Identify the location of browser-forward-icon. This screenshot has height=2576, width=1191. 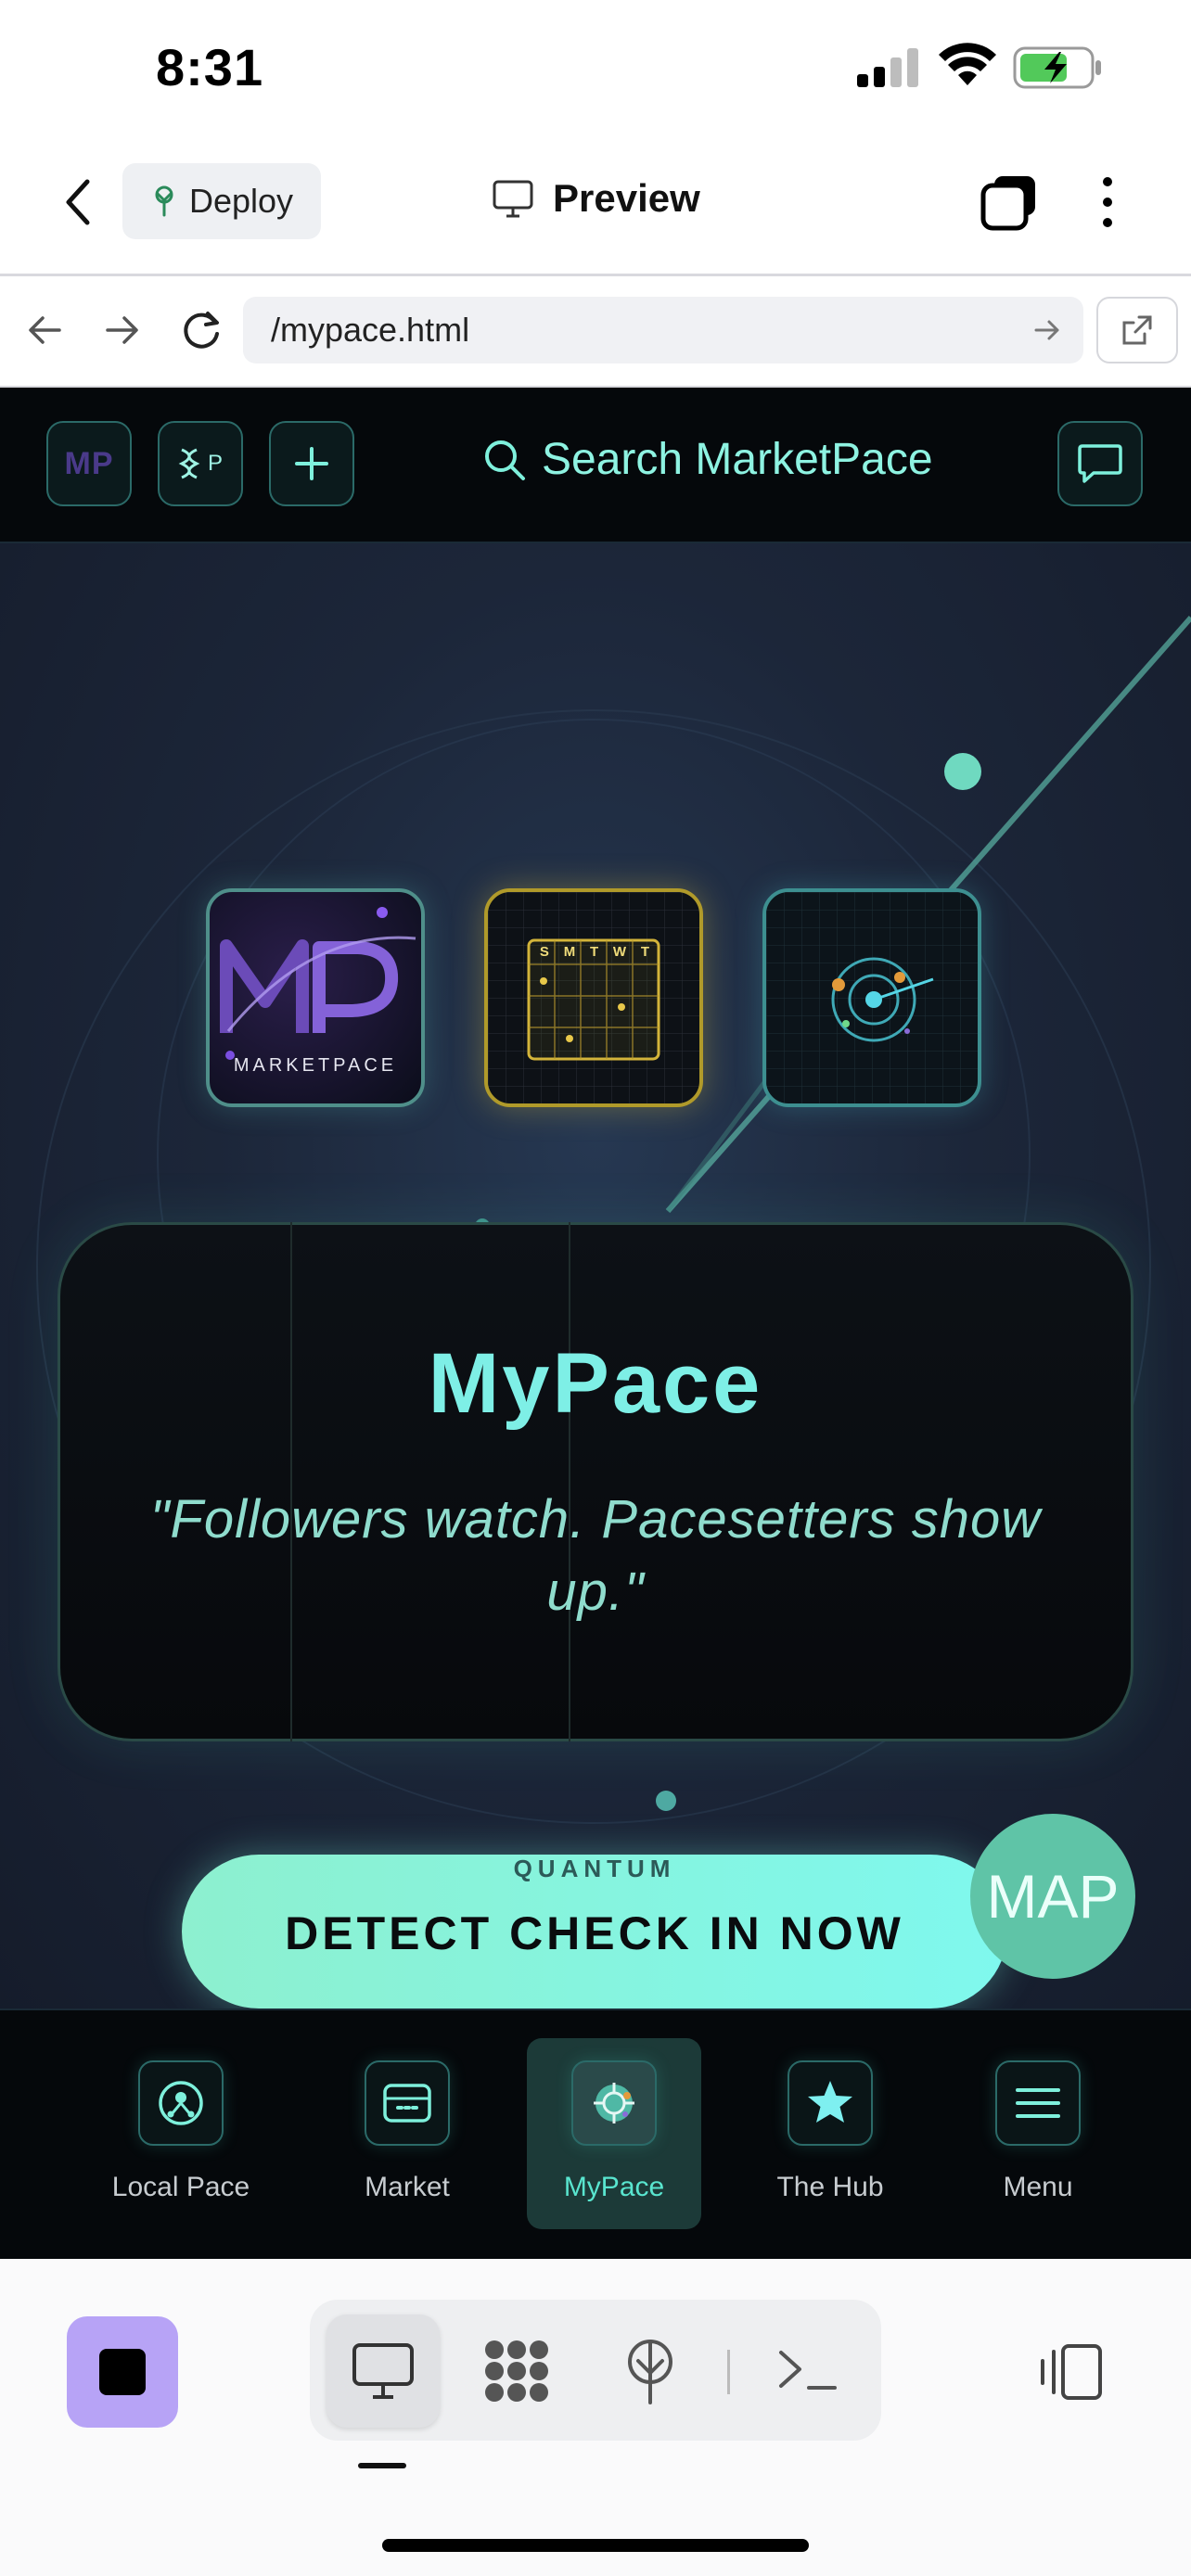
(122, 330).